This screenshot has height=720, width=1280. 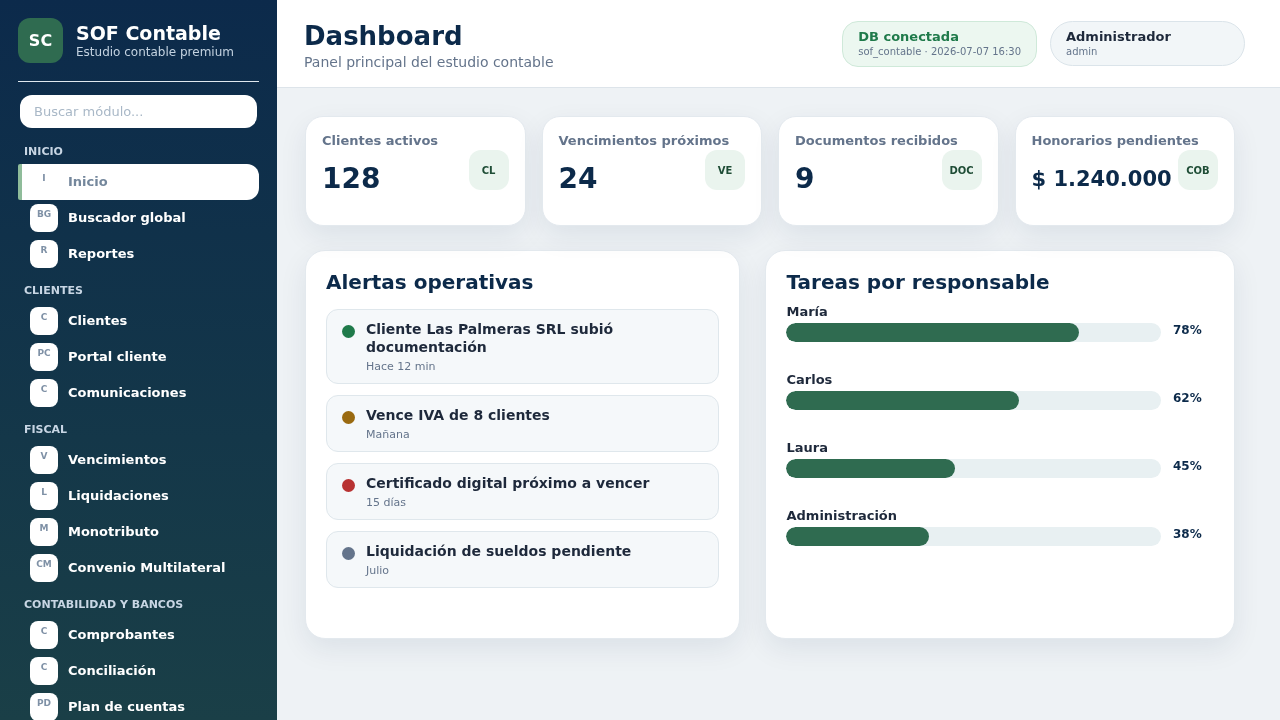 I want to click on section-heading: INICIO, so click(x=43, y=152).